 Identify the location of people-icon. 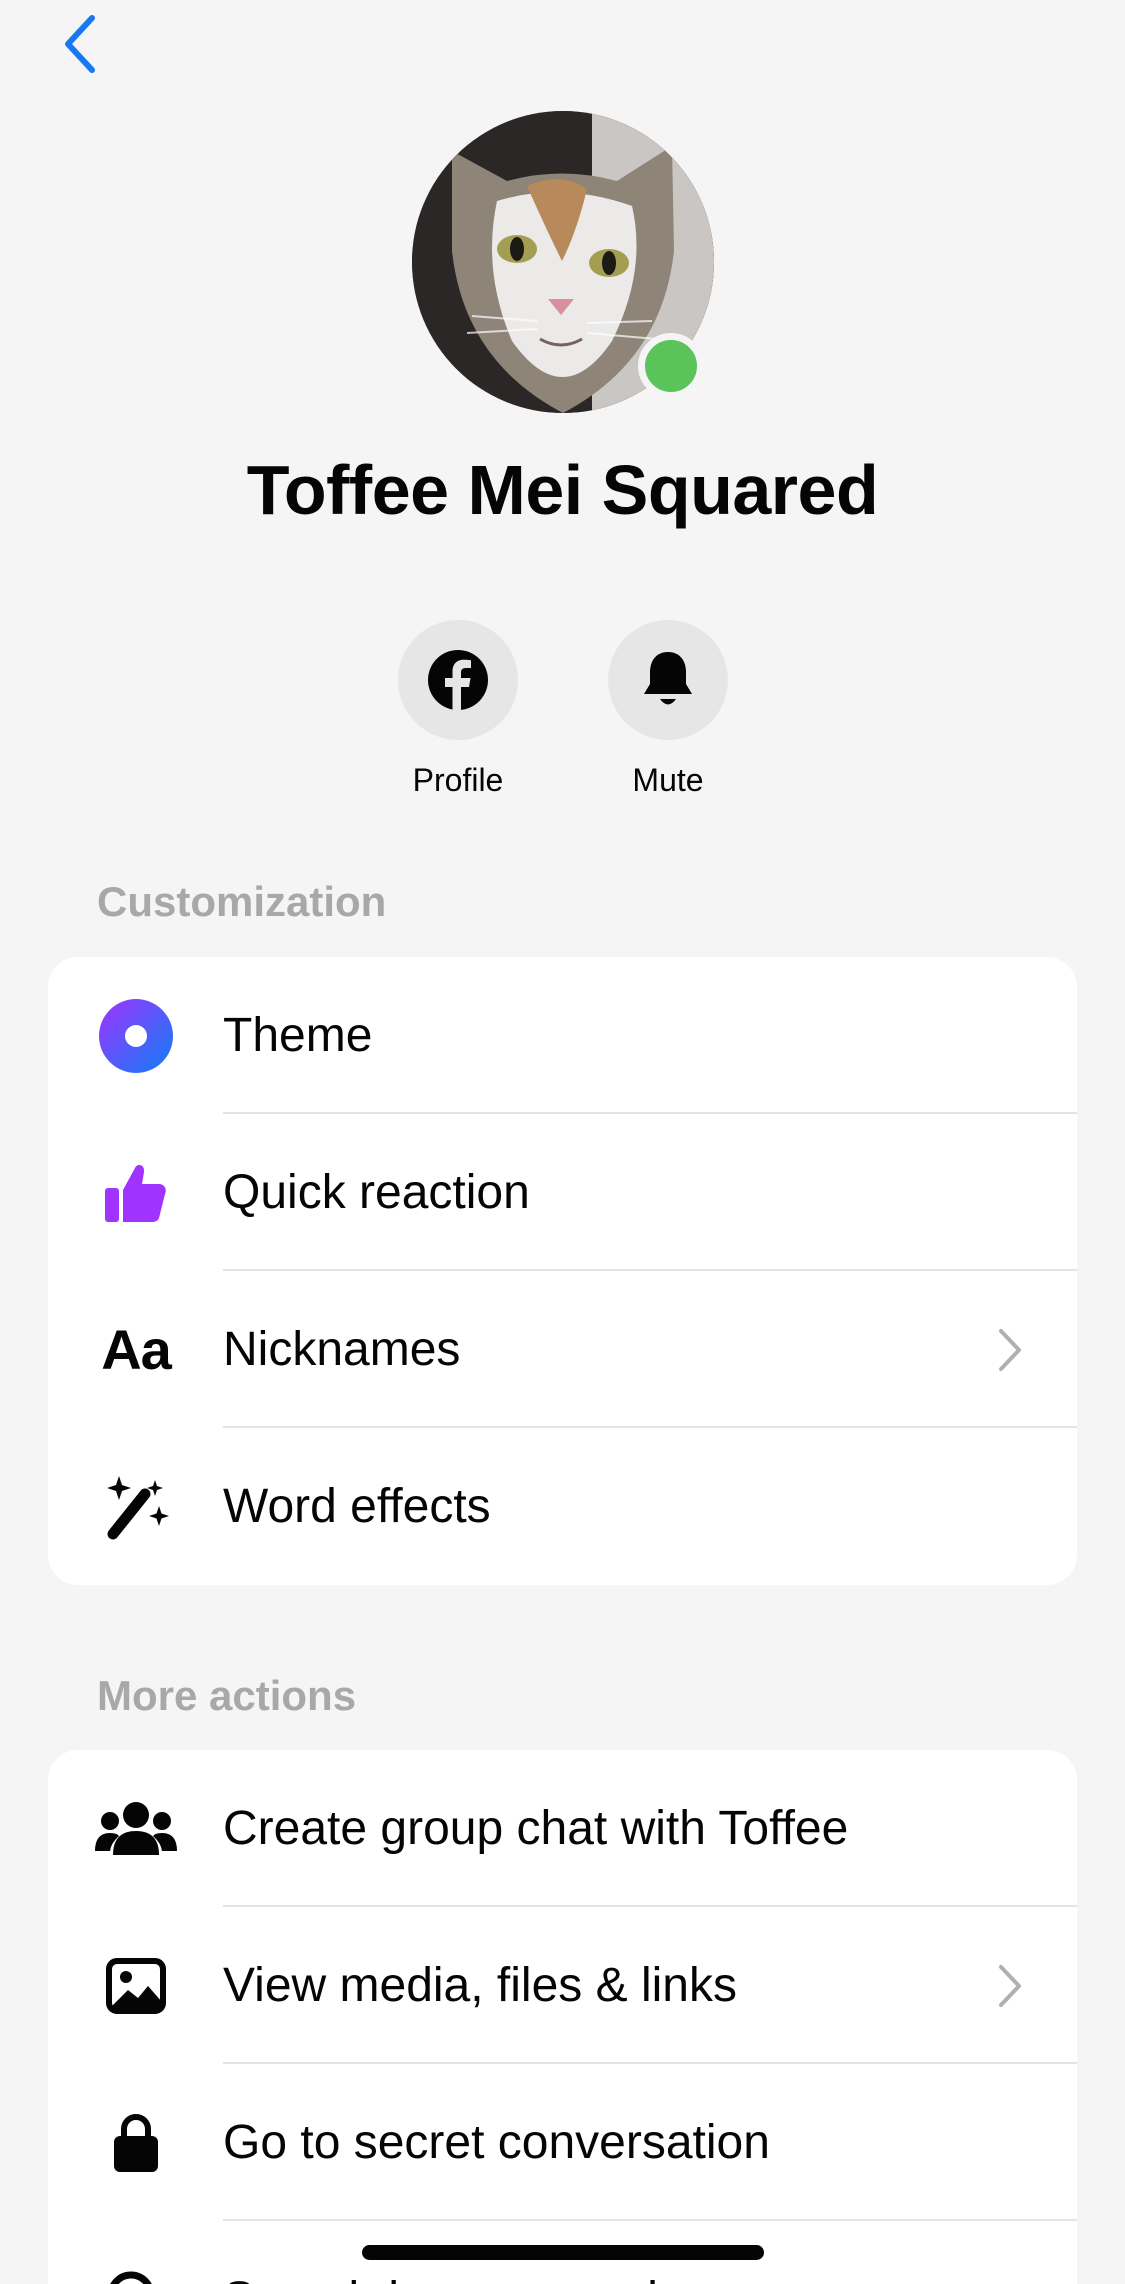
(136, 1829).